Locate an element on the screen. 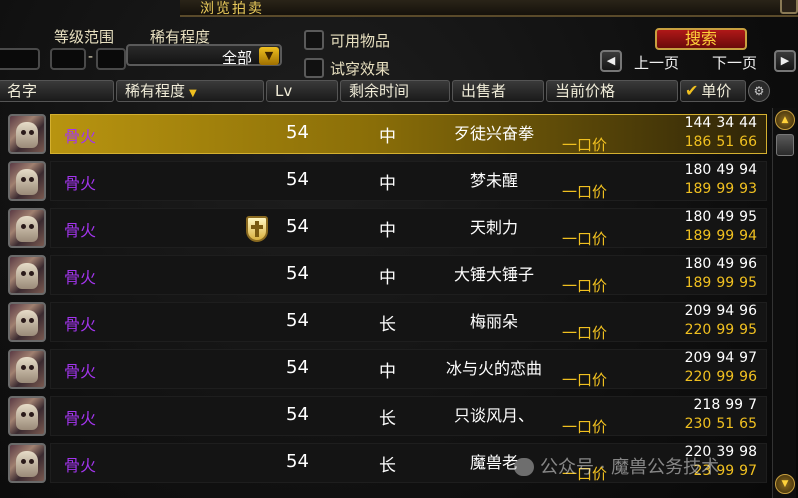  auction-row: 骨火 54 中 歹徒兴奋拳 一口价 144 34 44 186 51 66 is located at coordinates (385, 134).